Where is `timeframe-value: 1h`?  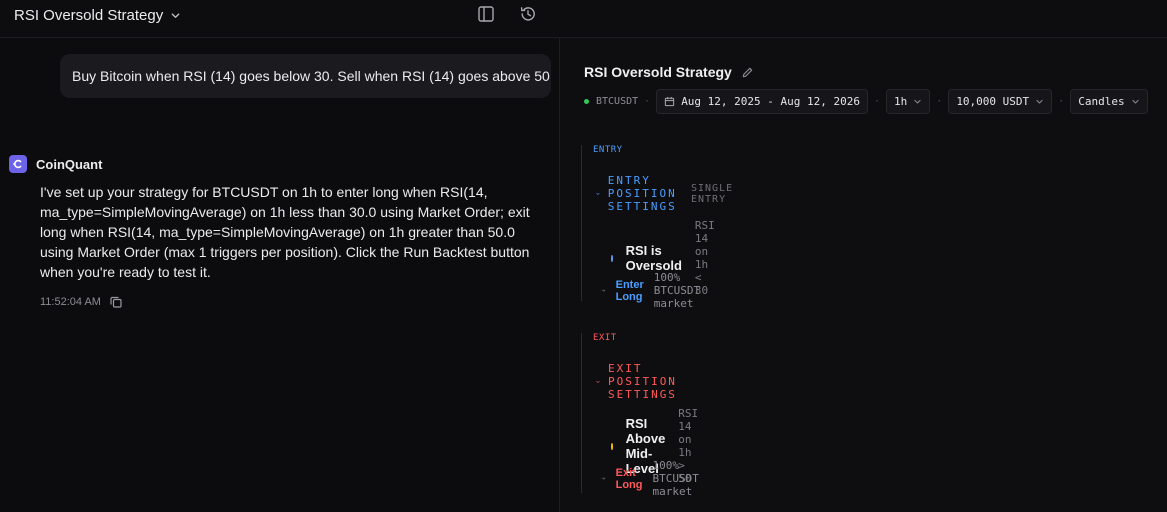
timeframe-value: 1h is located at coordinates (901, 101).